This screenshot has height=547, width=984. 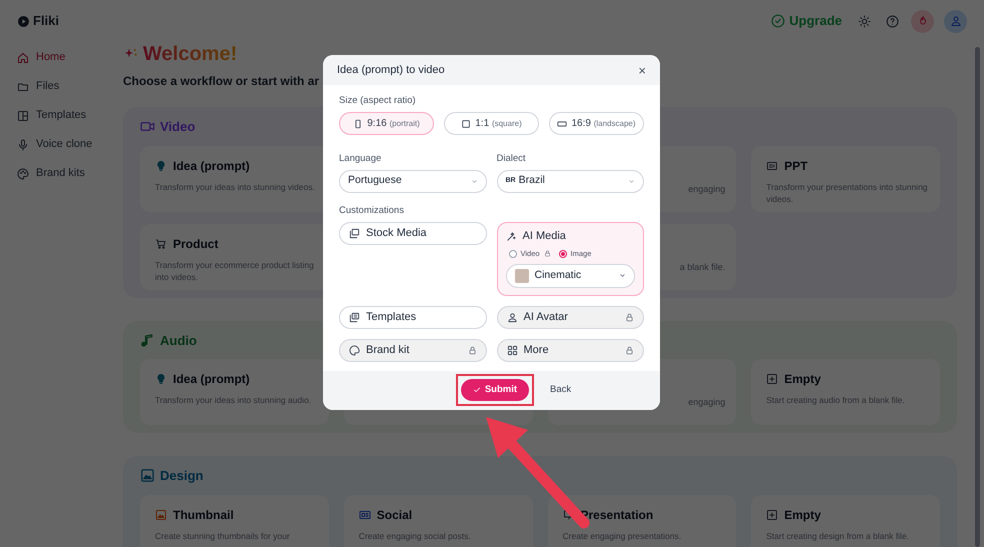 I want to click on card-description: Start creating design from a blank file., so click(x=838, y=536).